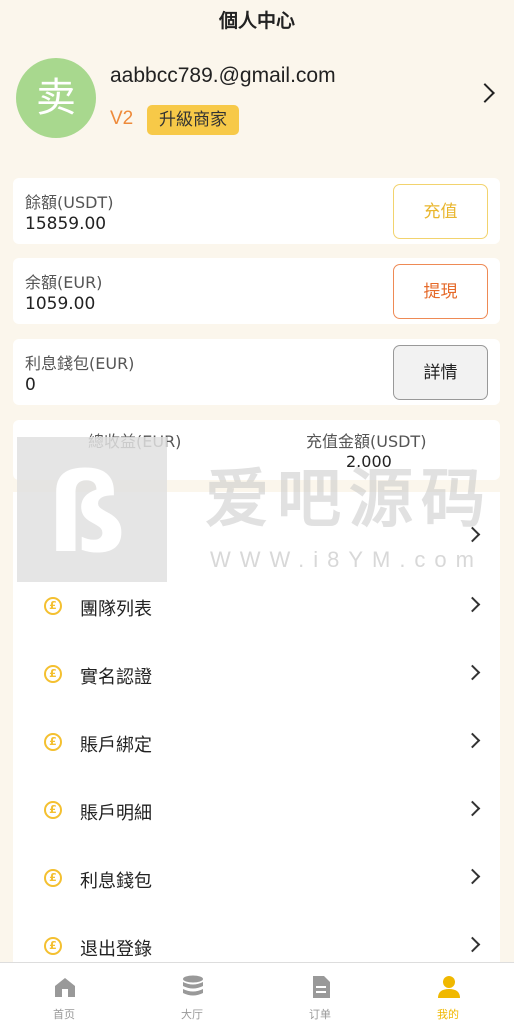 This screenshot has height=1024, width=514. I want to click on upgrade-merchant-button: 升級商家, so click(193, 120).